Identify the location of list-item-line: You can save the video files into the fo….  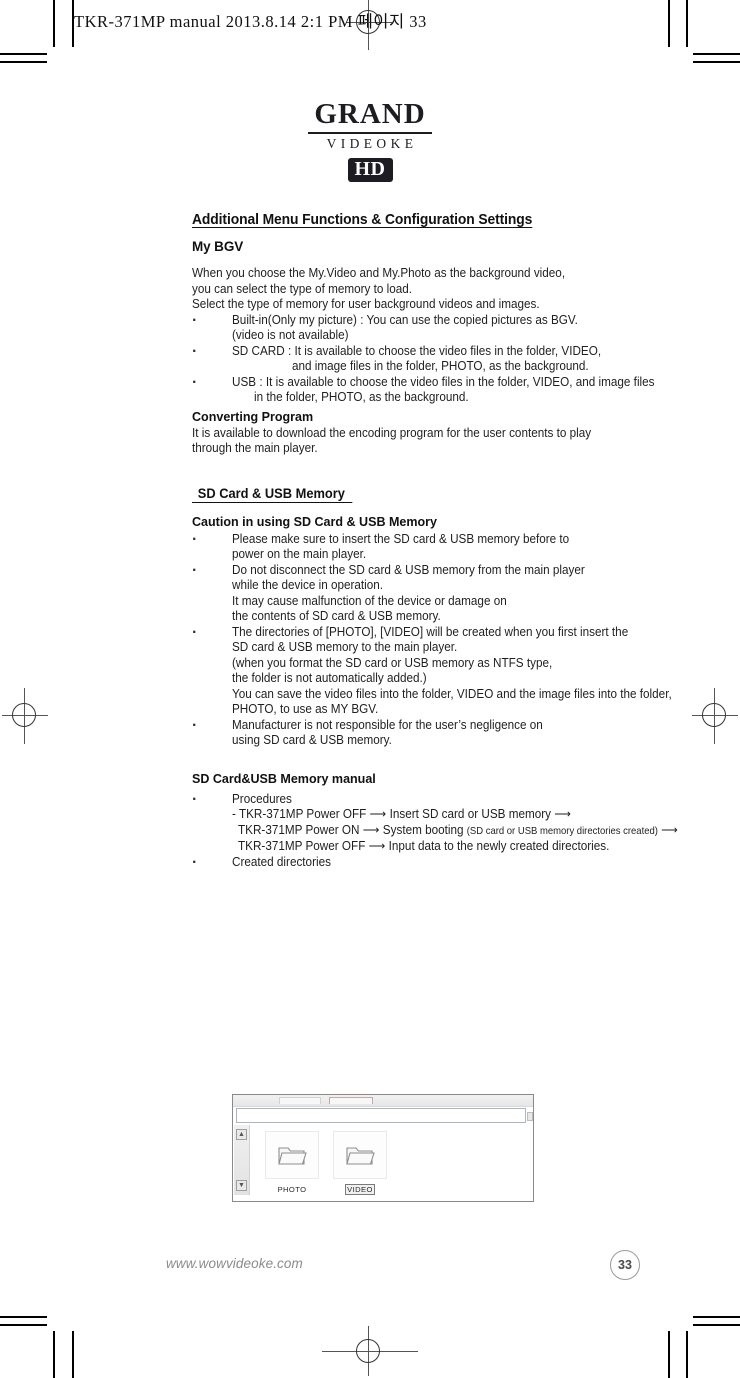
(452, 693).